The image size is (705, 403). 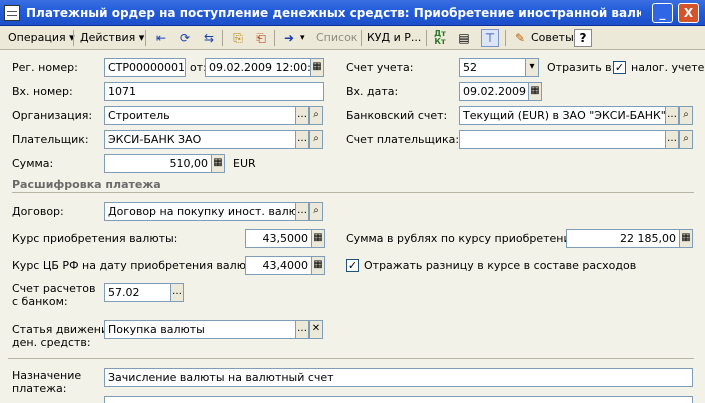 I want to click on dt-kt-icon: Дт Кт, so click(x=440, y=38).